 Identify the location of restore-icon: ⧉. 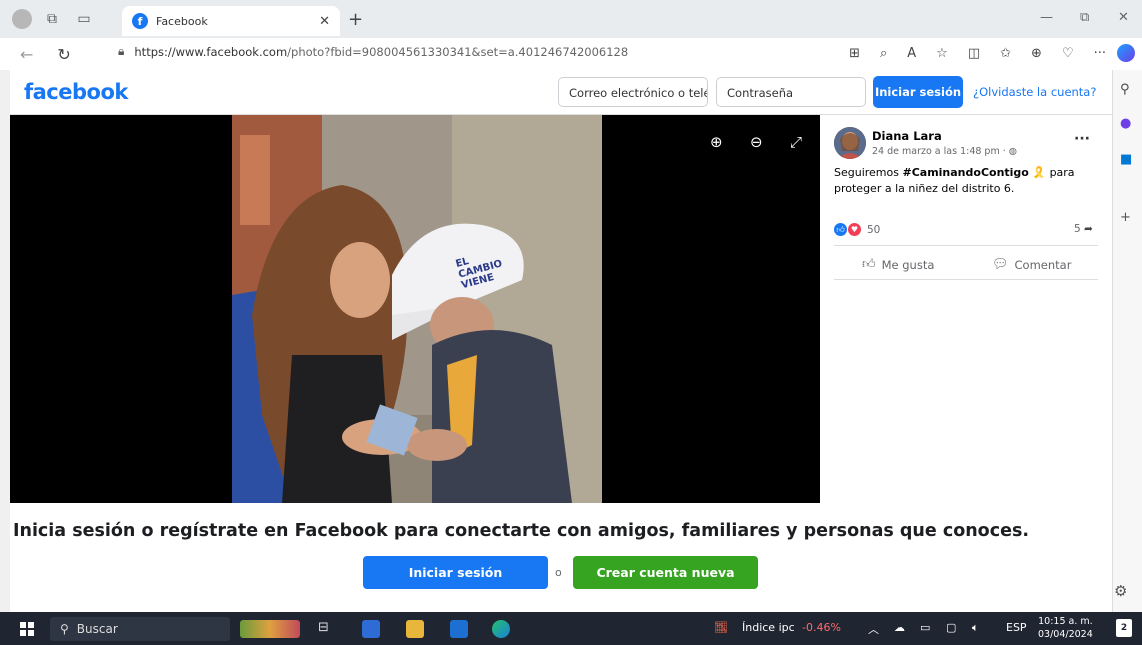
(1084, 17).